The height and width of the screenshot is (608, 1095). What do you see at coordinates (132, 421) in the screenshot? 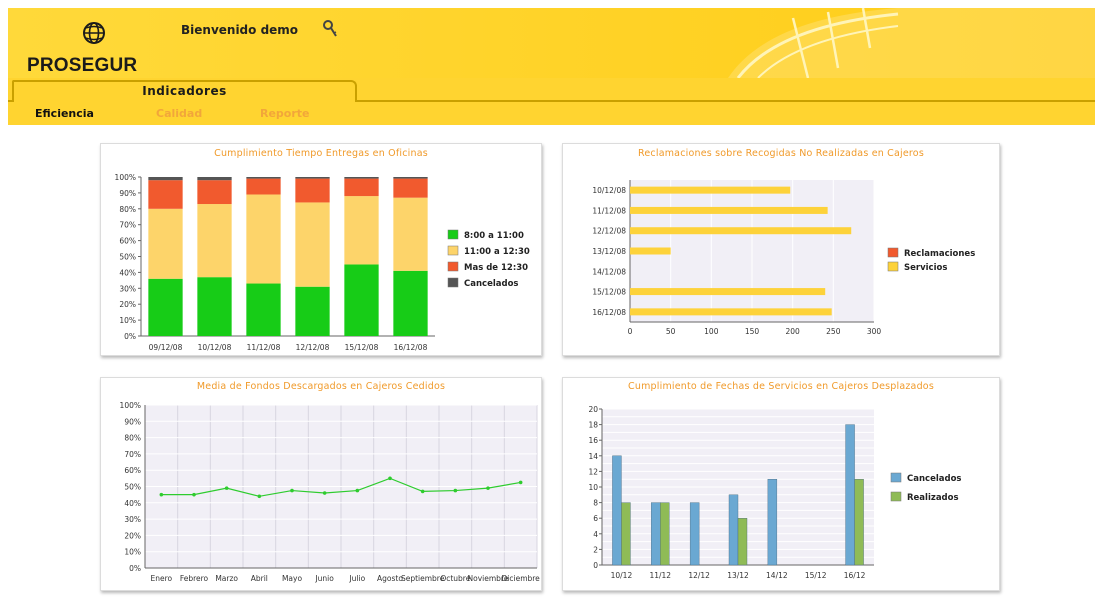
I see `y-tick-label: 90%` at bounding box center [132, 421].